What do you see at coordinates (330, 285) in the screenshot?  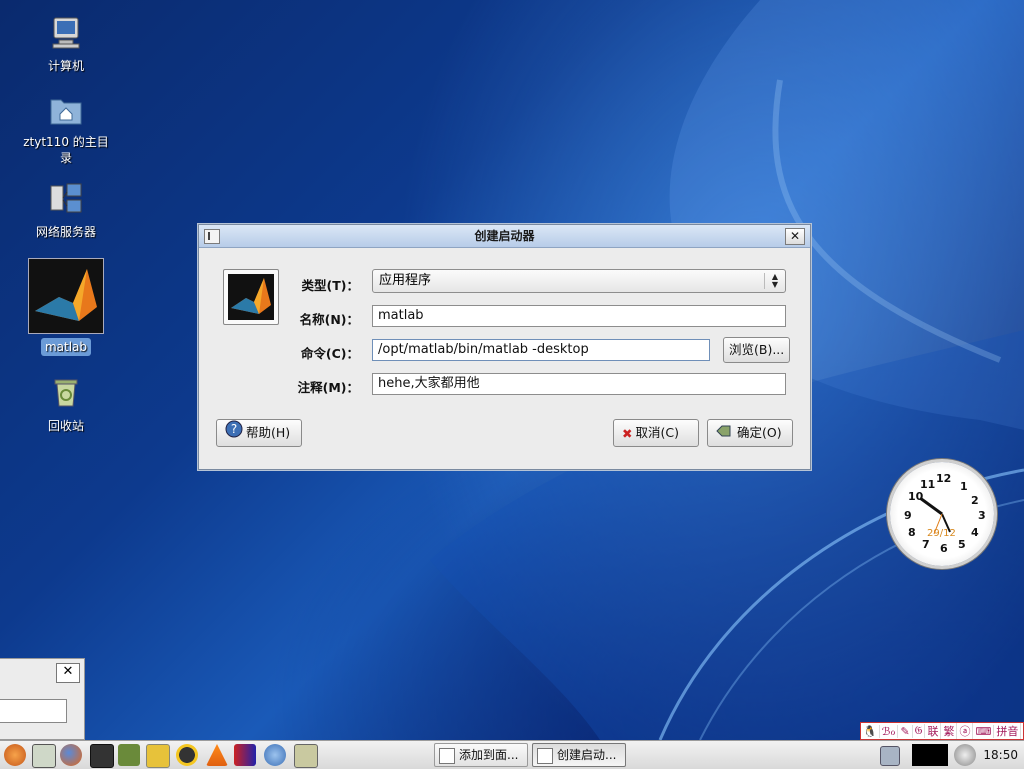 I see `type-label: 类型(T)：` at bounding box center [330, 285].